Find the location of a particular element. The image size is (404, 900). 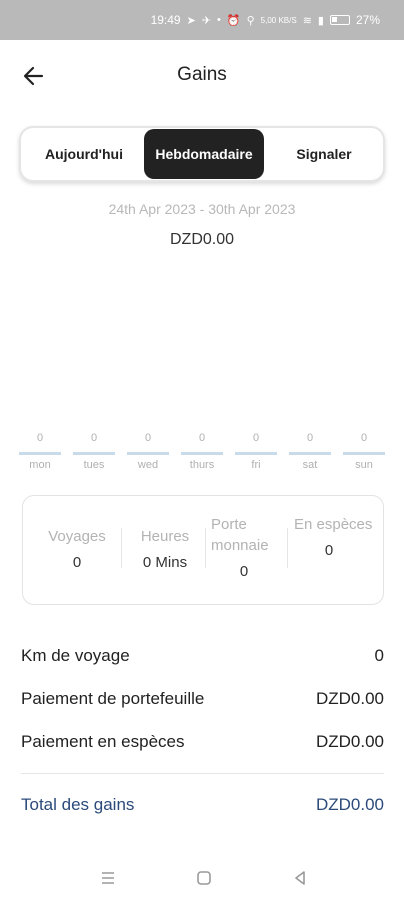

day-thurs: 0 thurs is located at coordinates (202, 451).